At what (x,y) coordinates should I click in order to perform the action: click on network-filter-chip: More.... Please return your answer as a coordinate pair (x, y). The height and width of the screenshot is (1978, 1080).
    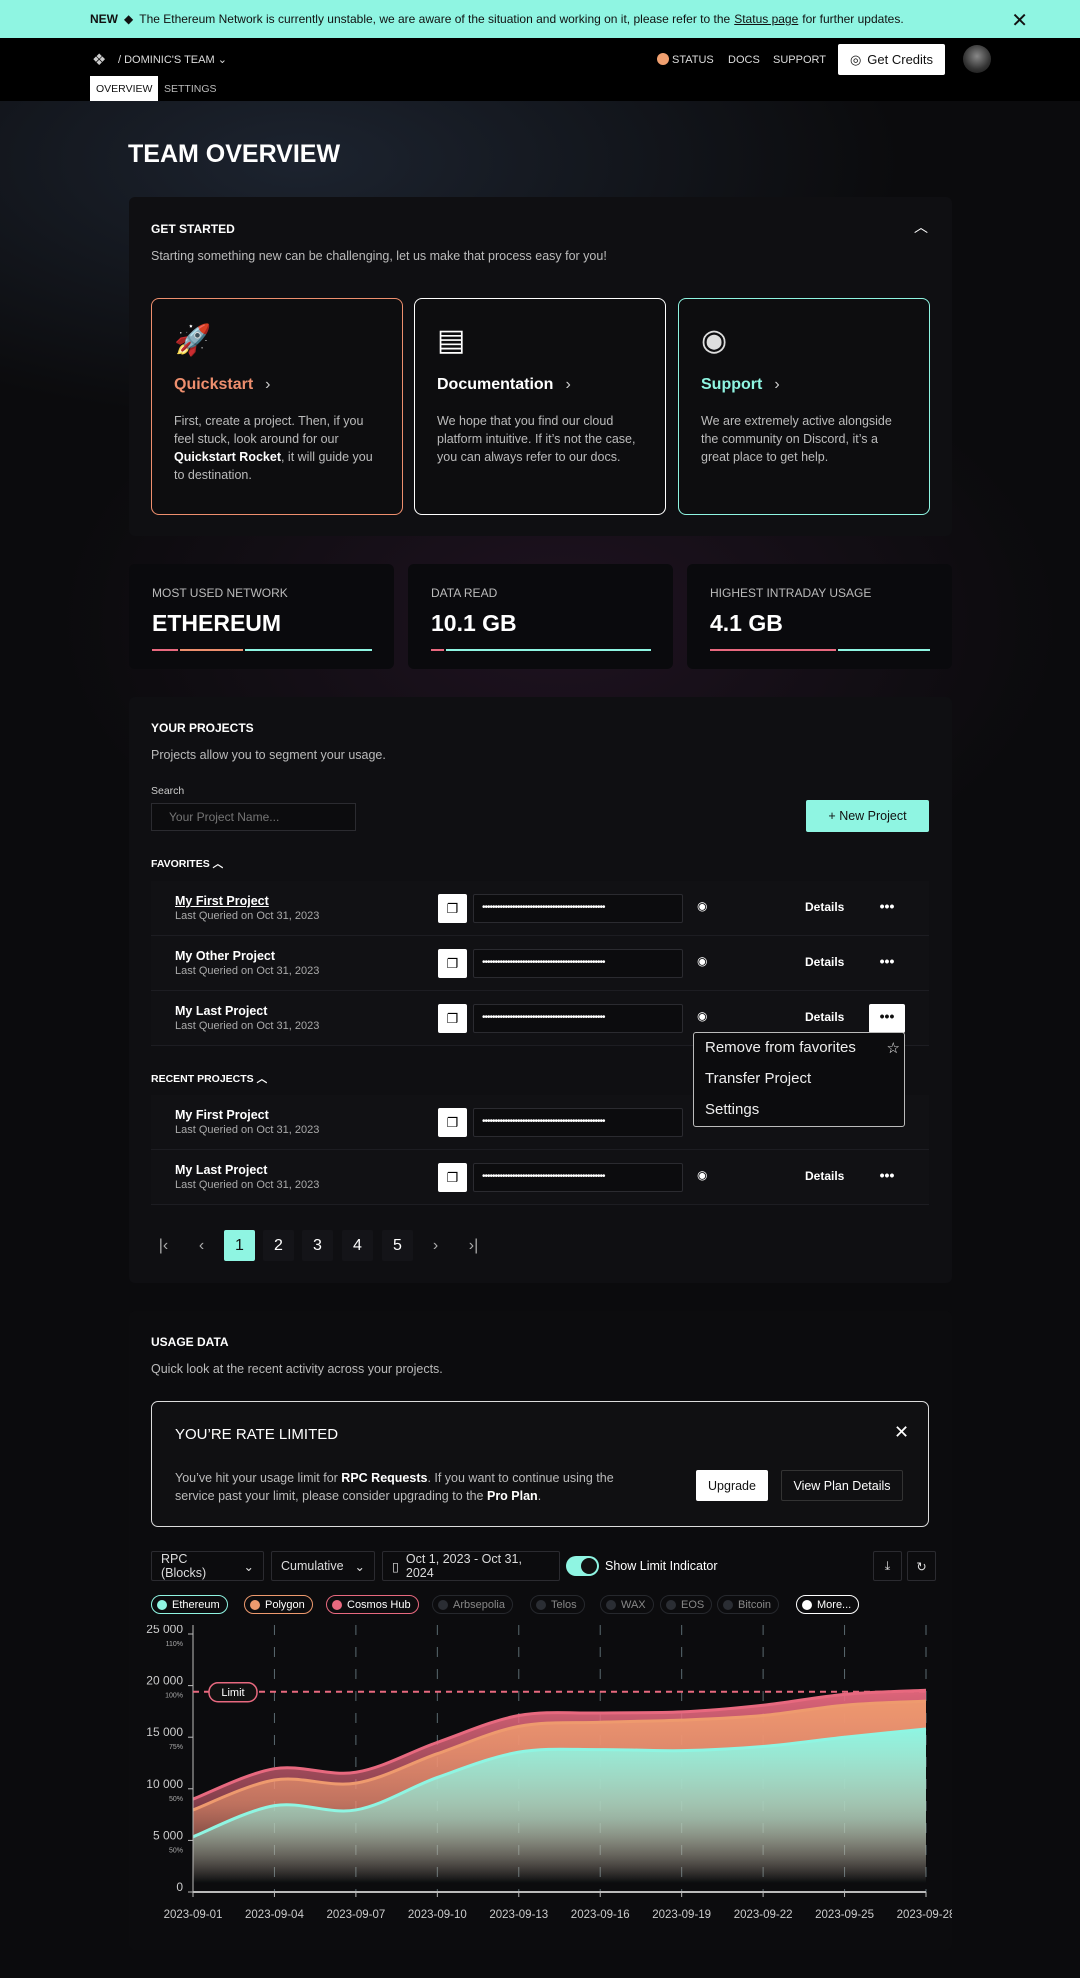
    Looking at the image, I should click on (828, 1604).